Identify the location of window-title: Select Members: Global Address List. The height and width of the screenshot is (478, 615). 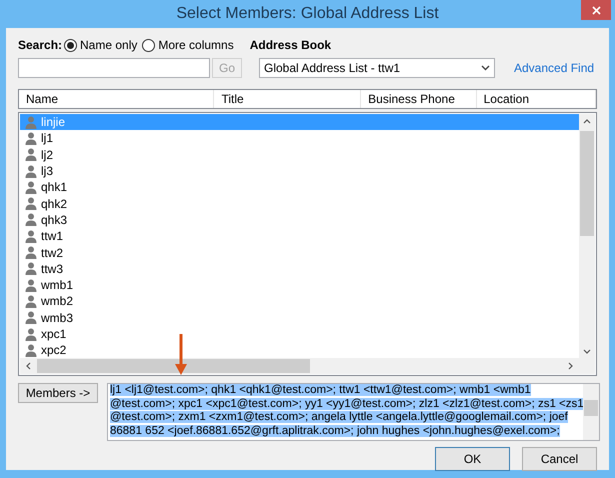
(307, 14).